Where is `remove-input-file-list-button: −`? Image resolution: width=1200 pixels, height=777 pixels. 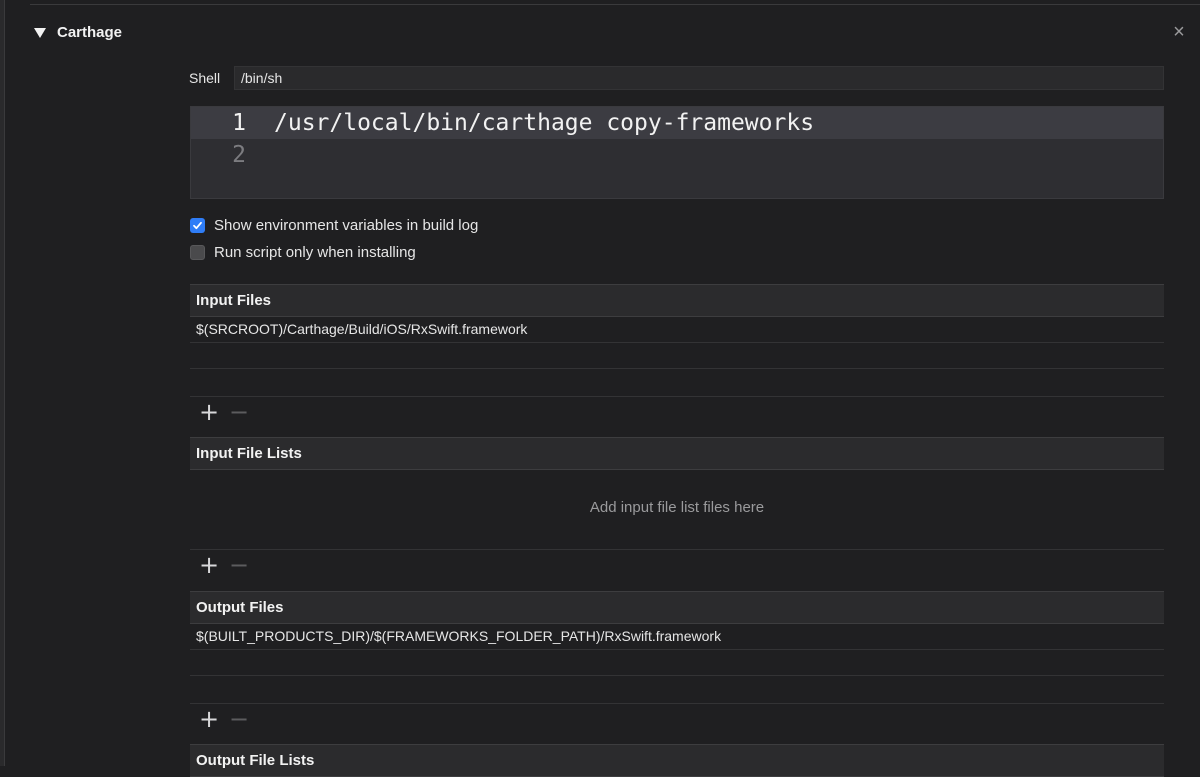 remove-input-file-list-button: − is located at coordinates (239, 565).